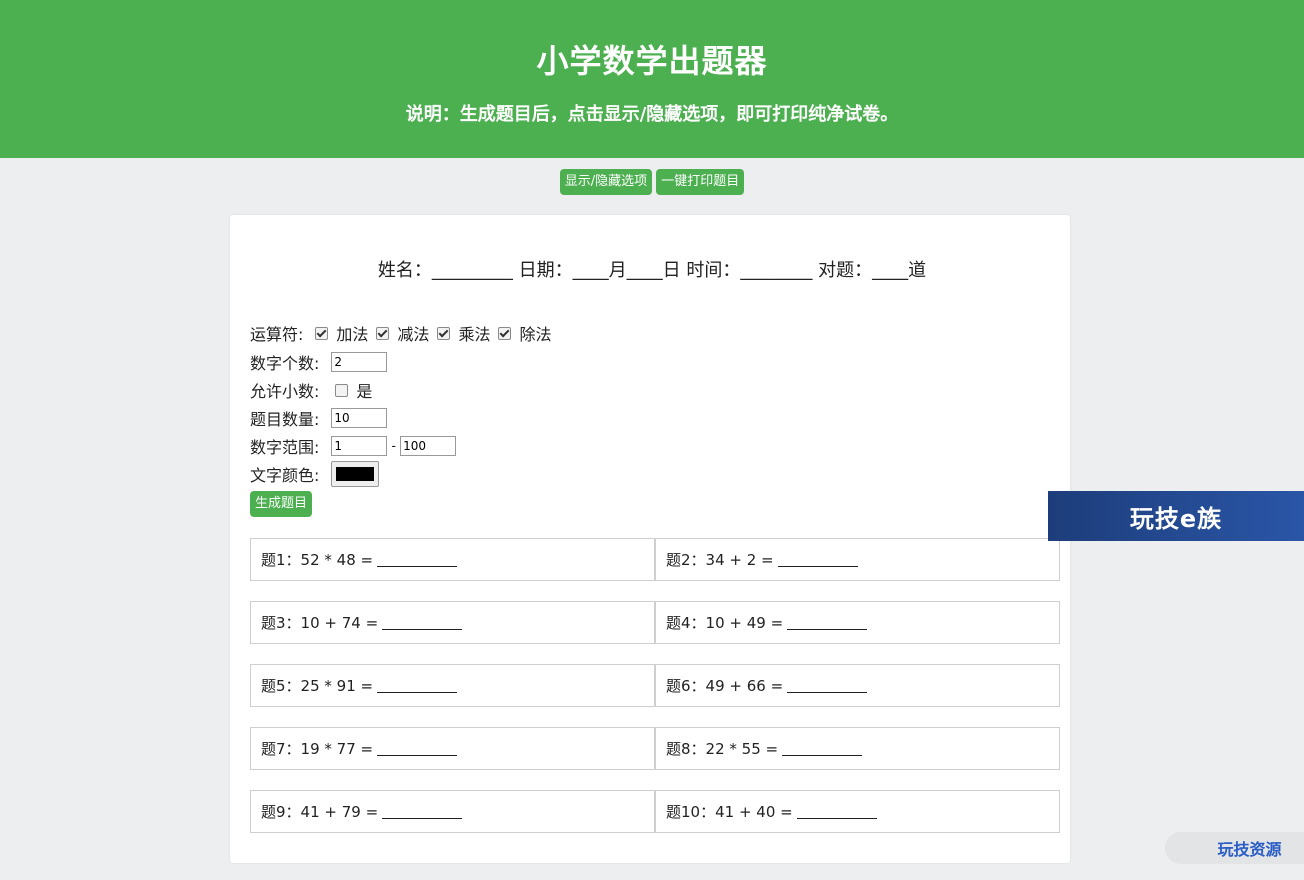  I want to click on question-label: 题6：, so click(686, 686).